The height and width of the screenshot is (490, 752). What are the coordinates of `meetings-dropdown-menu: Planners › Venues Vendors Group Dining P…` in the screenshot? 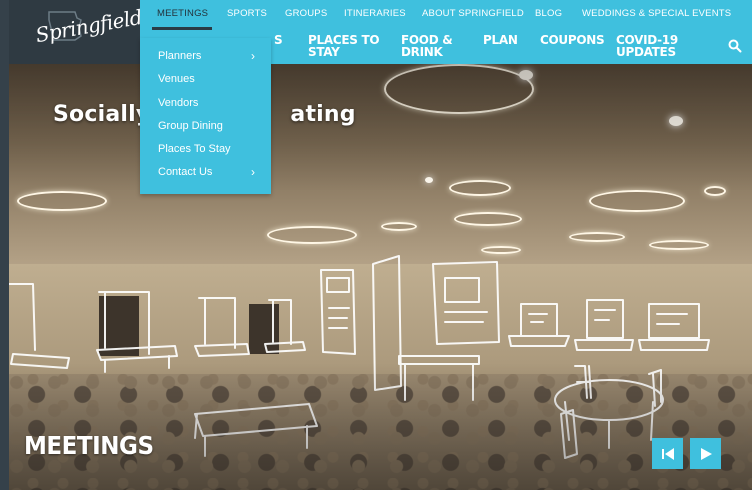 It's located at (205, 116).